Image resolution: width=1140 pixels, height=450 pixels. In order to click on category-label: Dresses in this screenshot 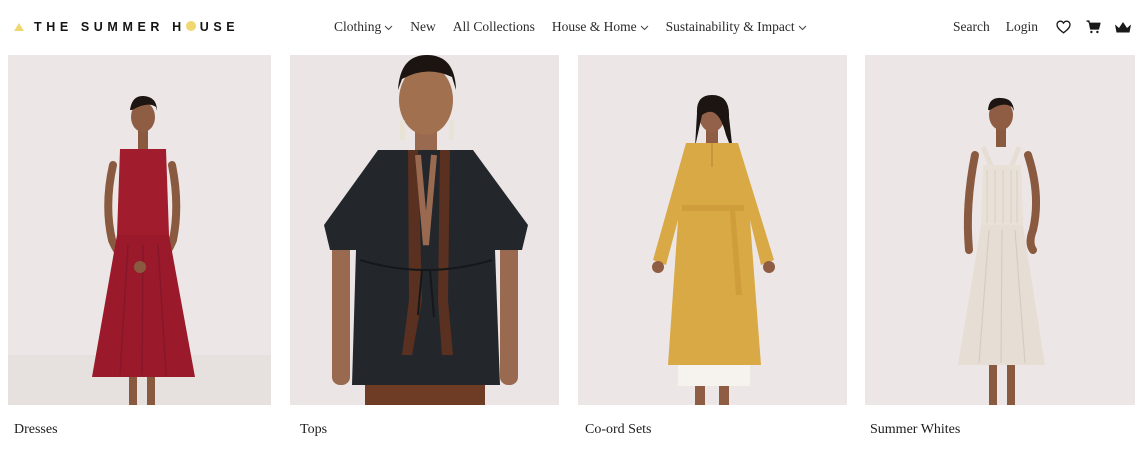, I will do `click(36, 430)`.